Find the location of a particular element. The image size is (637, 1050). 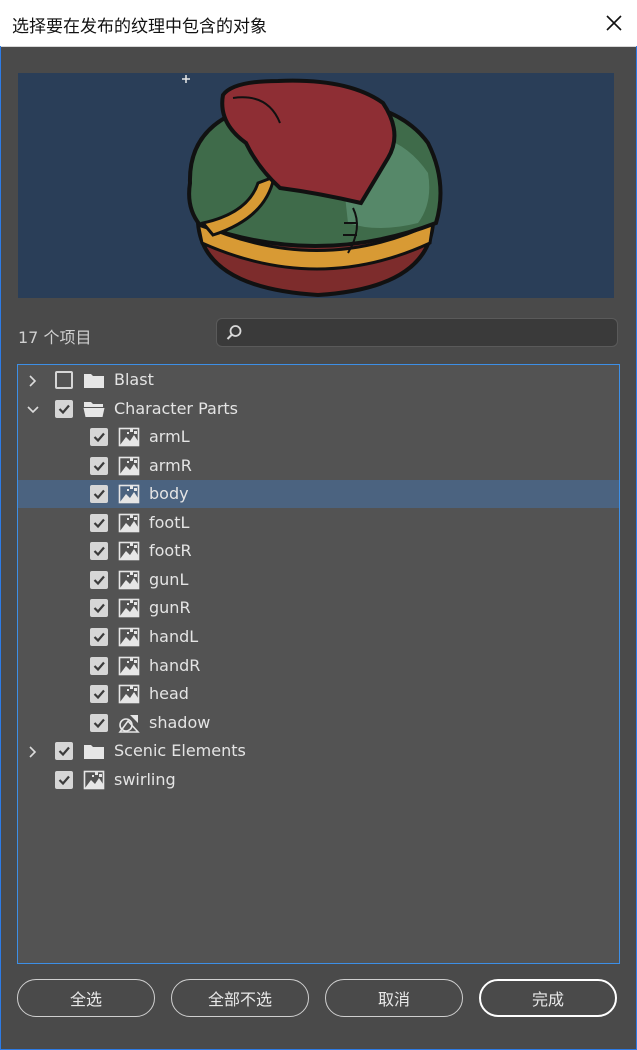

tree-item-row: gunR is located at coordinates (318, 608).